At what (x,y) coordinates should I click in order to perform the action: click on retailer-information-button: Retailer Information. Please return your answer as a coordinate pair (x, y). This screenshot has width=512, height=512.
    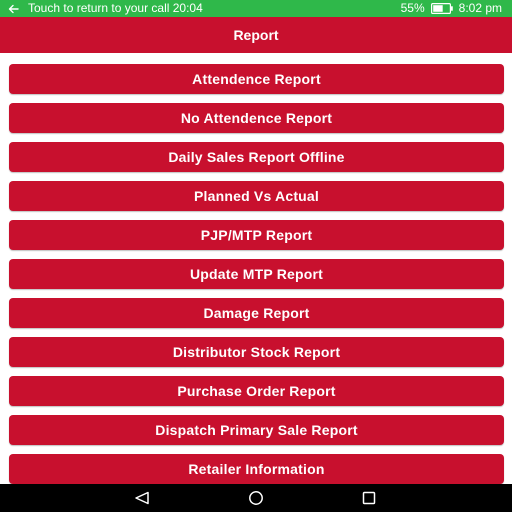
    Looking at the image, I should click on (256, 469).